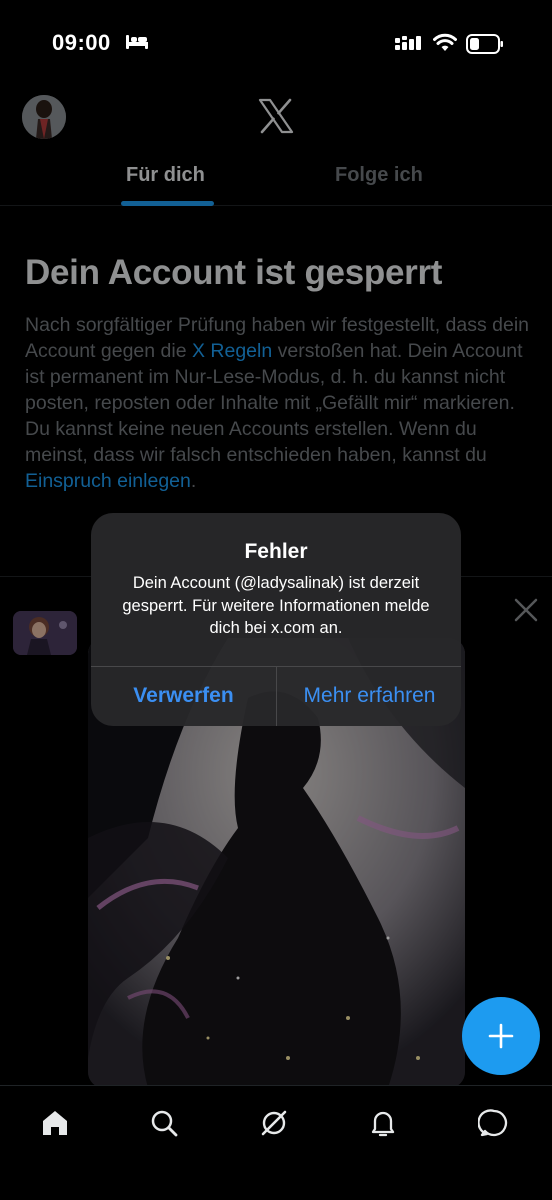  Describe the element at coordinates (484, 44) in the screenshot. I see `battery-low-icon` at that location.